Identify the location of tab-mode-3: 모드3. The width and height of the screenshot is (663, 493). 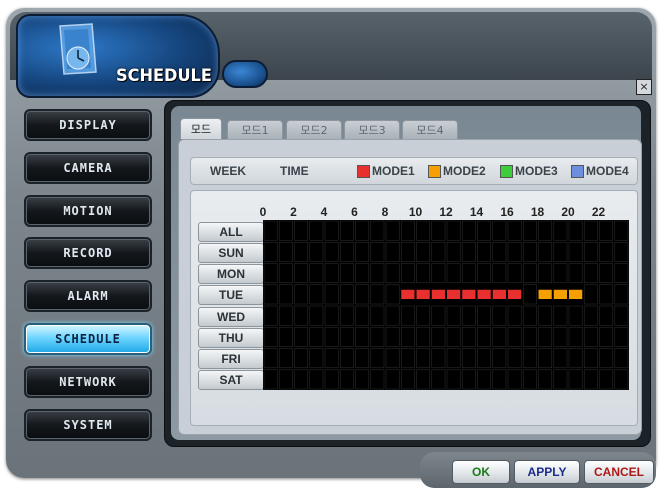
(372, 129).